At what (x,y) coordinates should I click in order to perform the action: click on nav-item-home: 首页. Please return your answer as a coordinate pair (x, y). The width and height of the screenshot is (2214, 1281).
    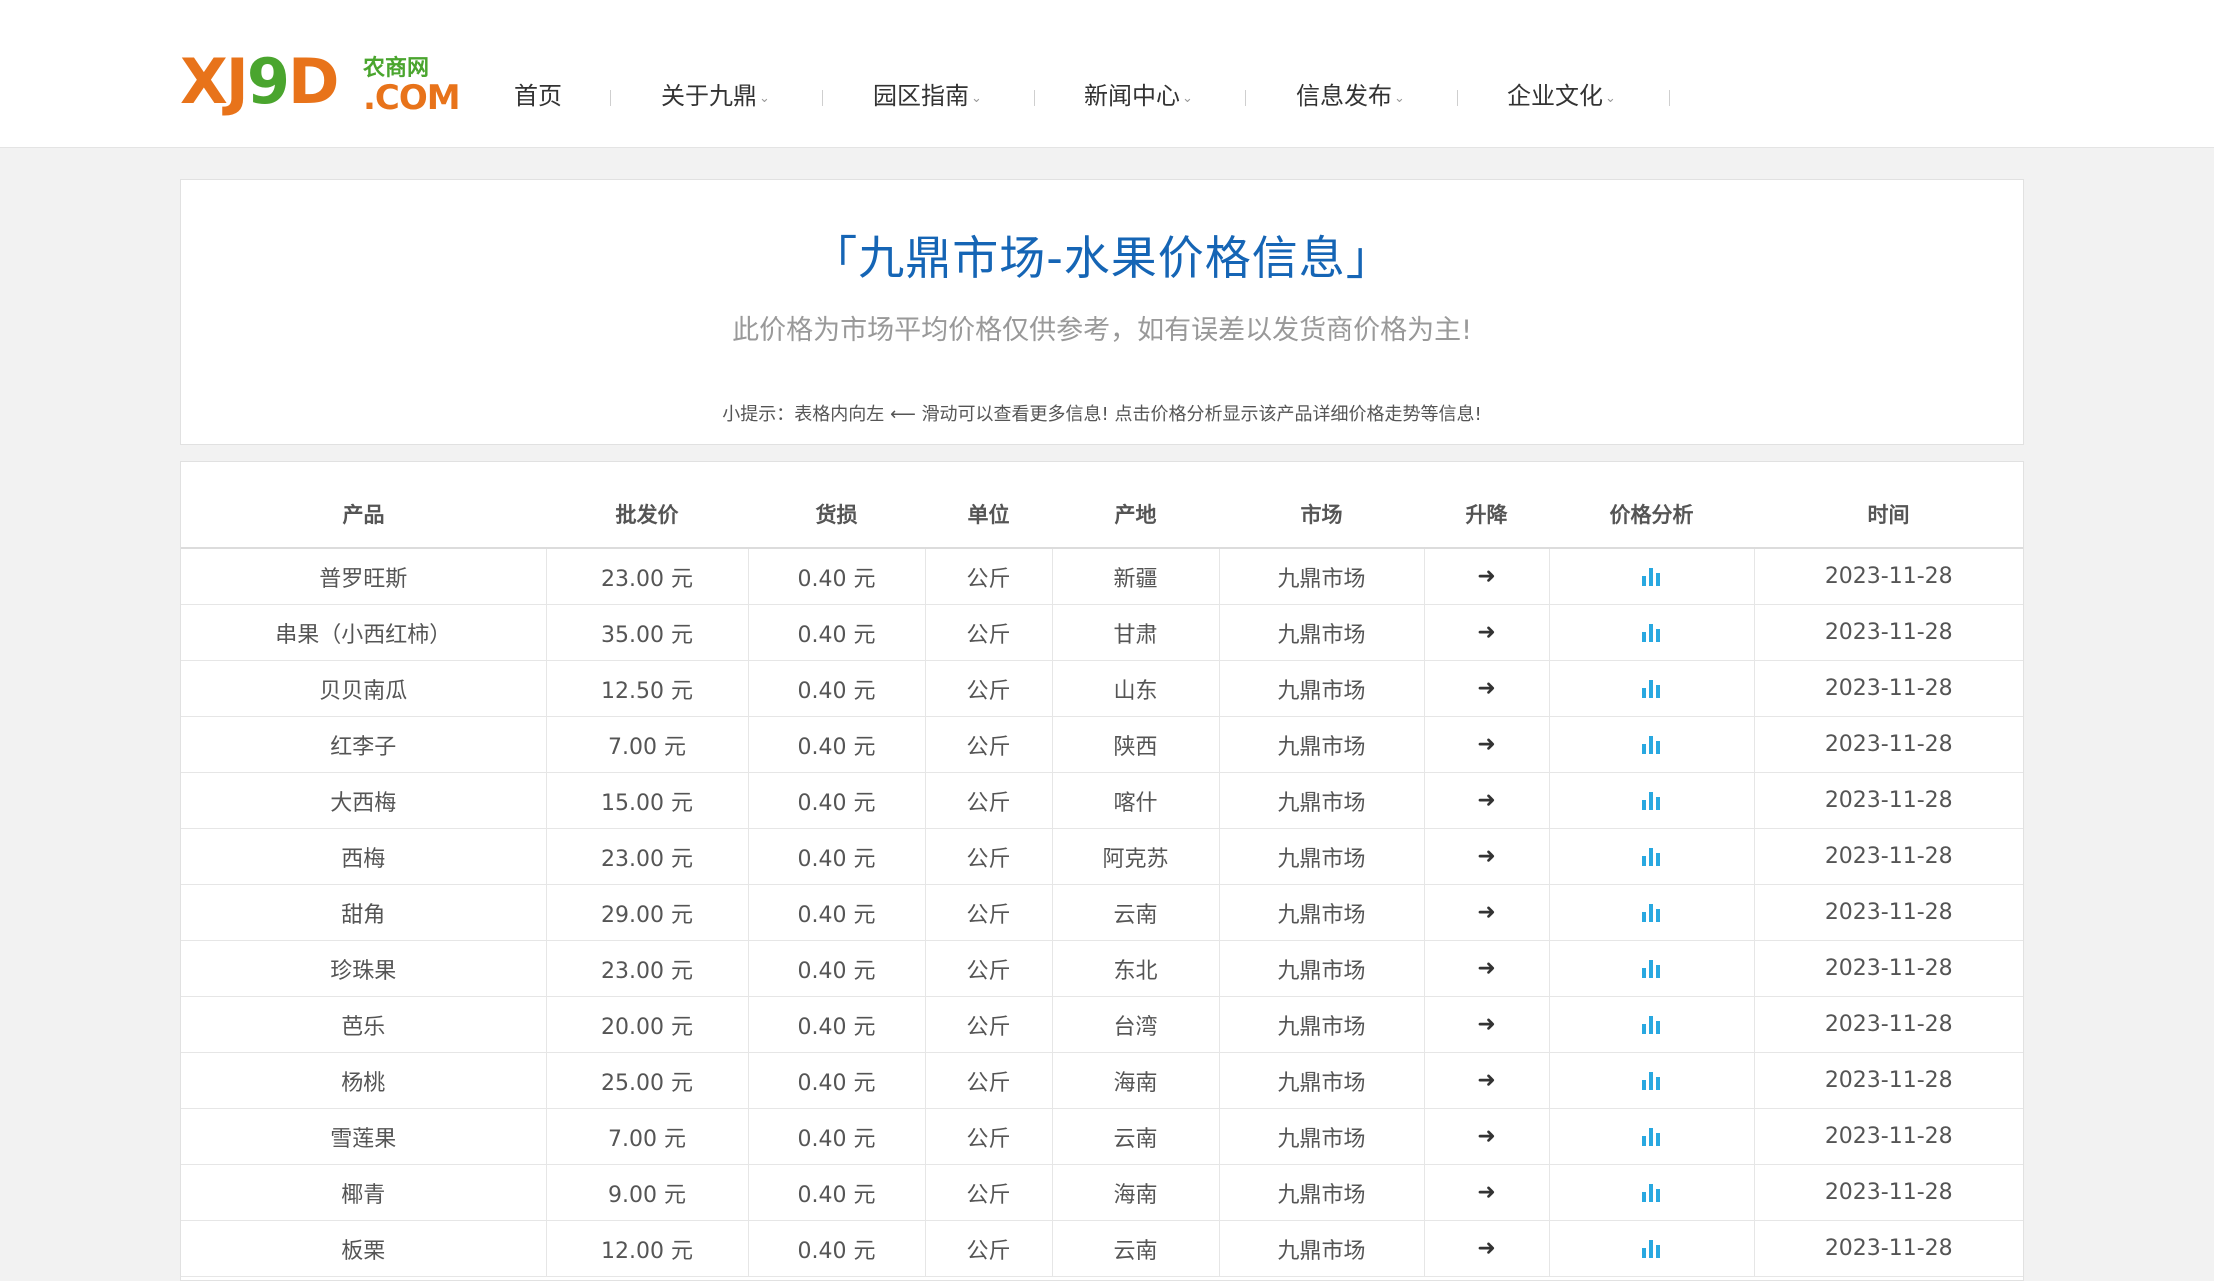
    Looking at the image, I should click on (538, 93).